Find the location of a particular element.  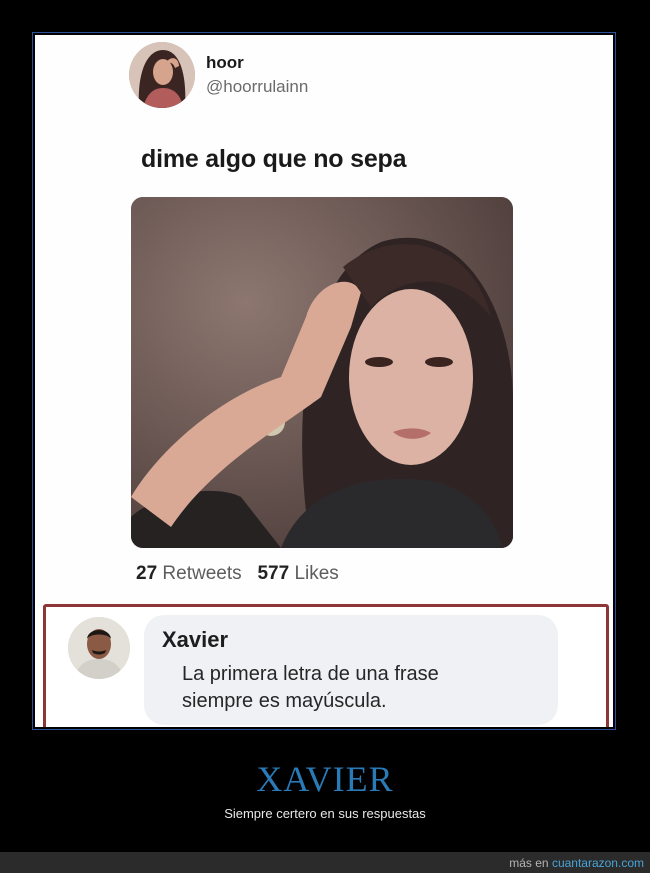

retweets-label: Retweets is located at coordinates (201, 573).